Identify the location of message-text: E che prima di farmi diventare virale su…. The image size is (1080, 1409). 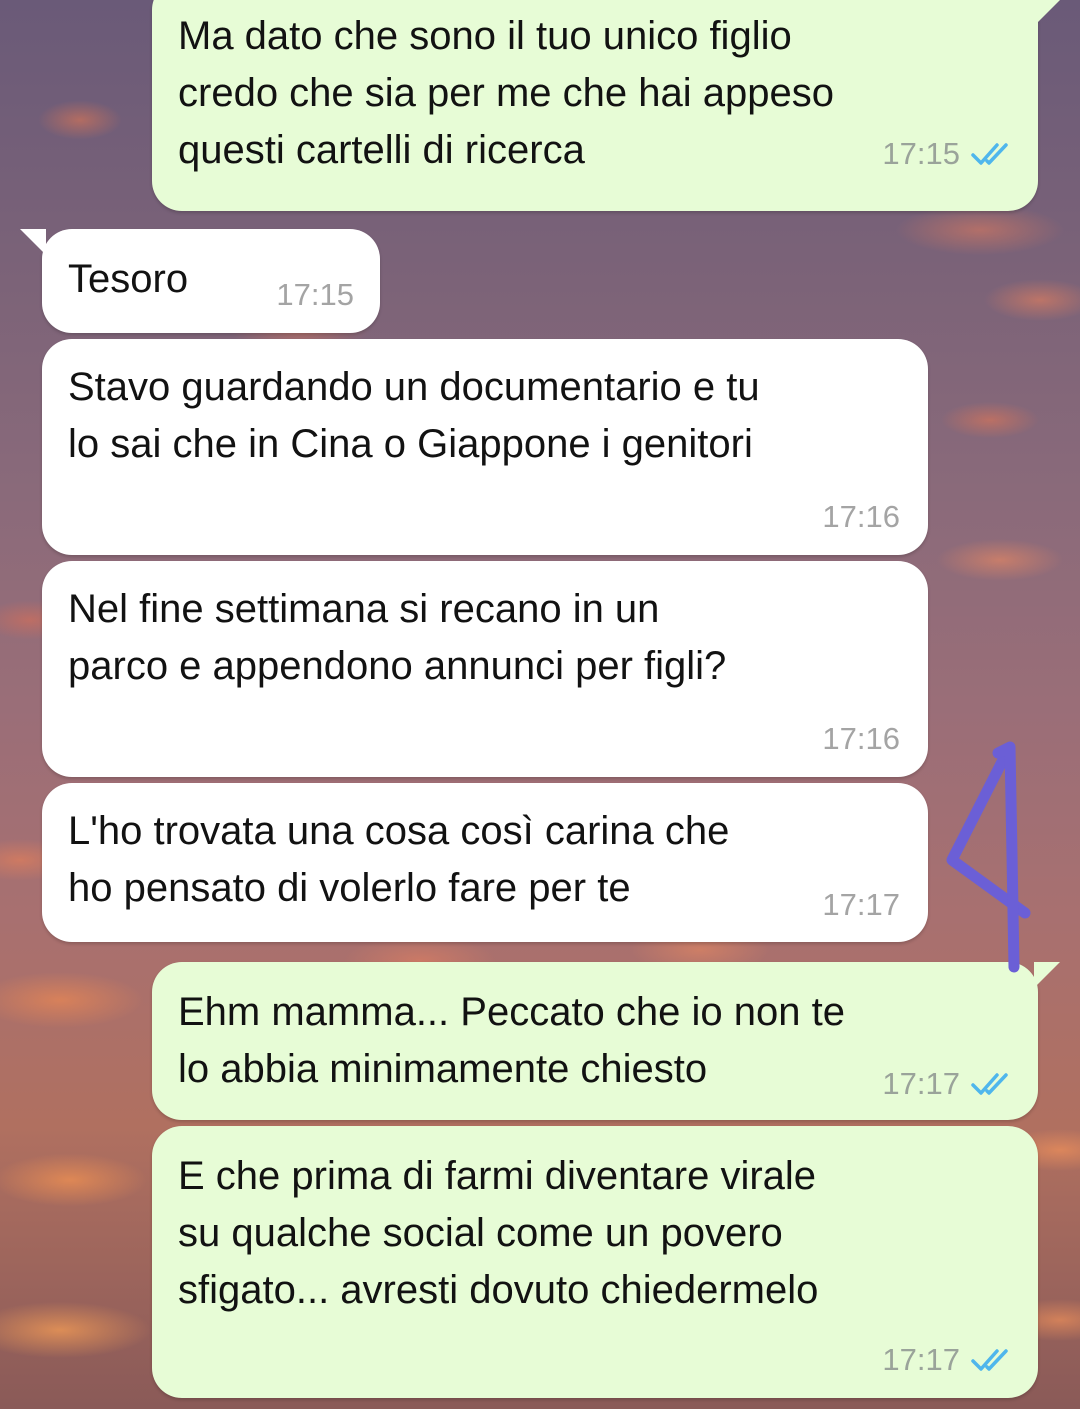
(498, 1233).